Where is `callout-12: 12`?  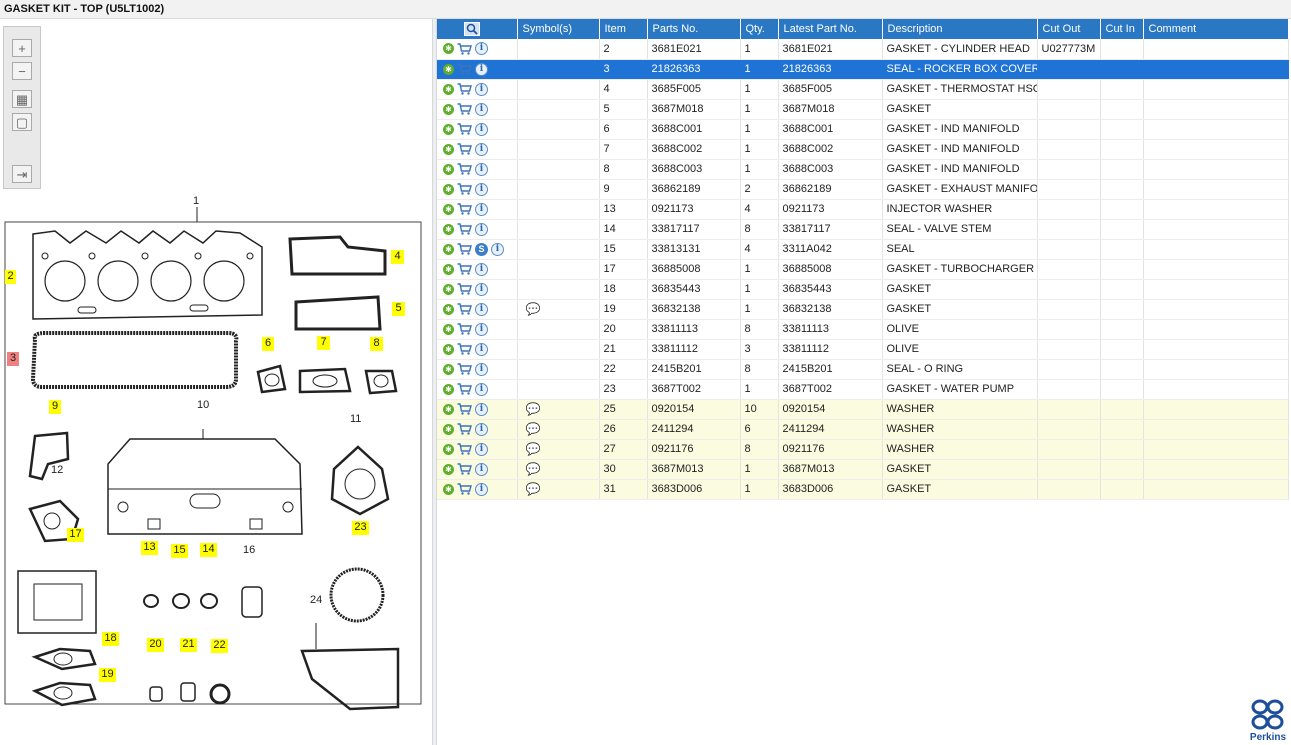
callout-12: 12 is located at coordinates (57, 470).